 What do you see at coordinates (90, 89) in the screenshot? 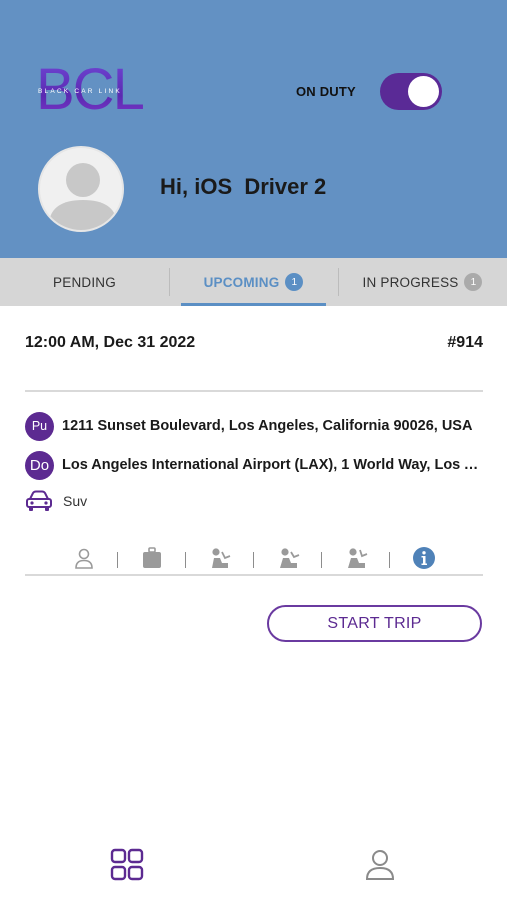
I see `bcl-logo: BCL BLACK CAR LINK` at bounding box center [90, 89].